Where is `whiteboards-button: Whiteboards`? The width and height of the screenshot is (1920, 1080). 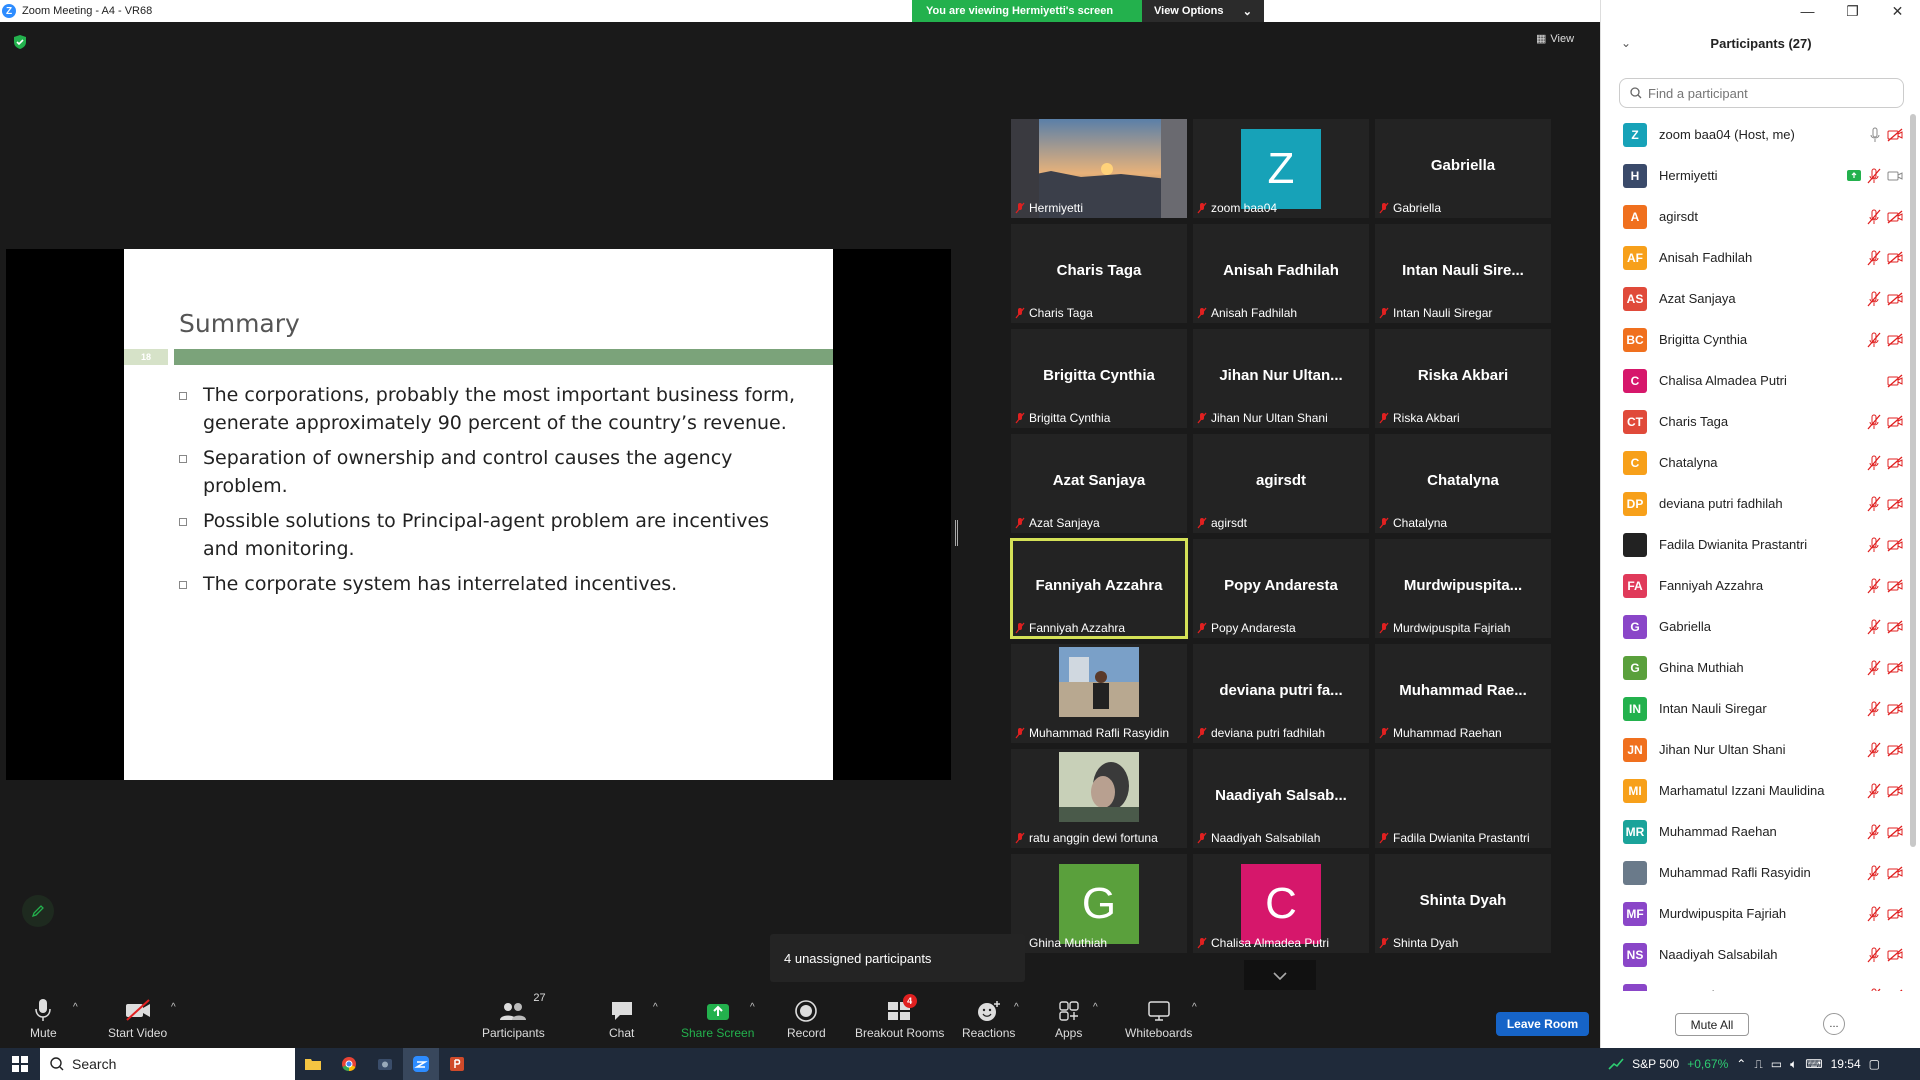 whiteboards-button: Whiteboards is located at coordinates (1158, 1016).